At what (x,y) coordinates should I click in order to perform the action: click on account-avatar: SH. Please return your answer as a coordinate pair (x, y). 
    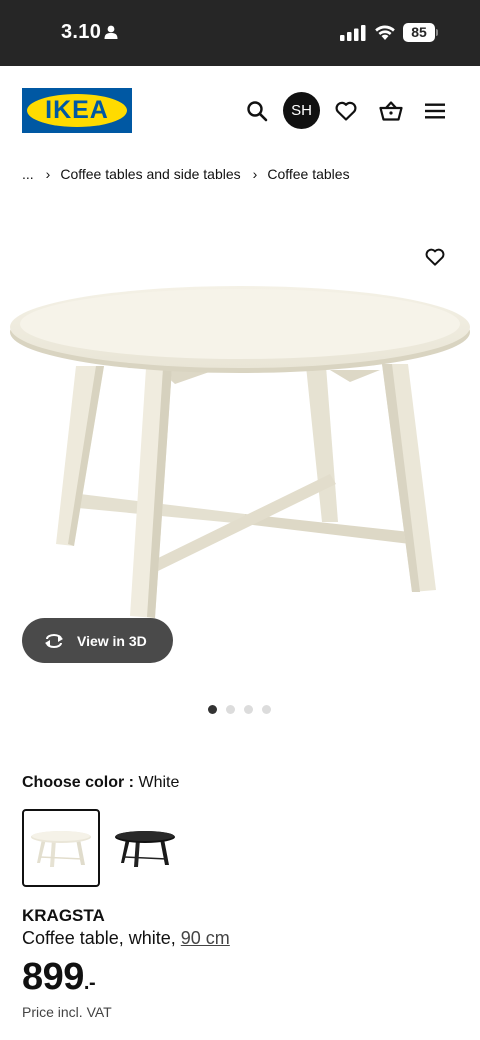
    Looking at the image, I should click on (301, 110).